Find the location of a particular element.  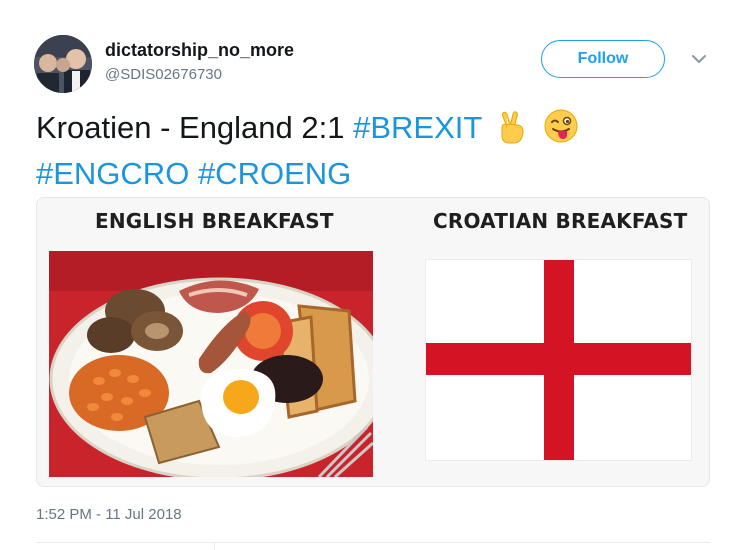

avatar-image is located at coordinates (63, 64).